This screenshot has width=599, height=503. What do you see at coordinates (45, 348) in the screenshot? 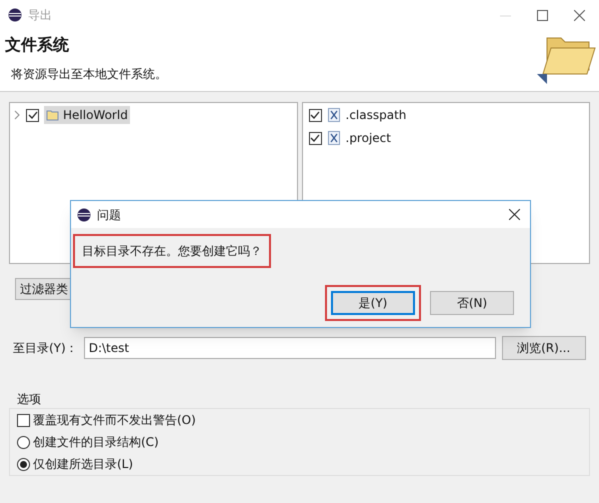
I see `destination-label: 至目录(Y)：` at bounding box center [45, 348].